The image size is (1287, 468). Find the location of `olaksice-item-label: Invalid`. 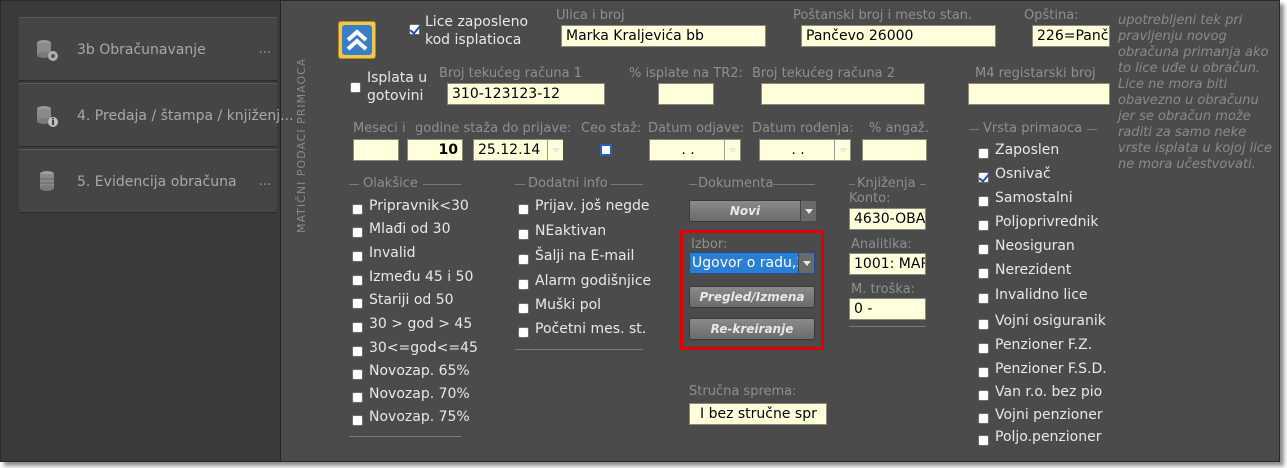

olaksice-item-label: Invalid is located at coordinates (392, 253).